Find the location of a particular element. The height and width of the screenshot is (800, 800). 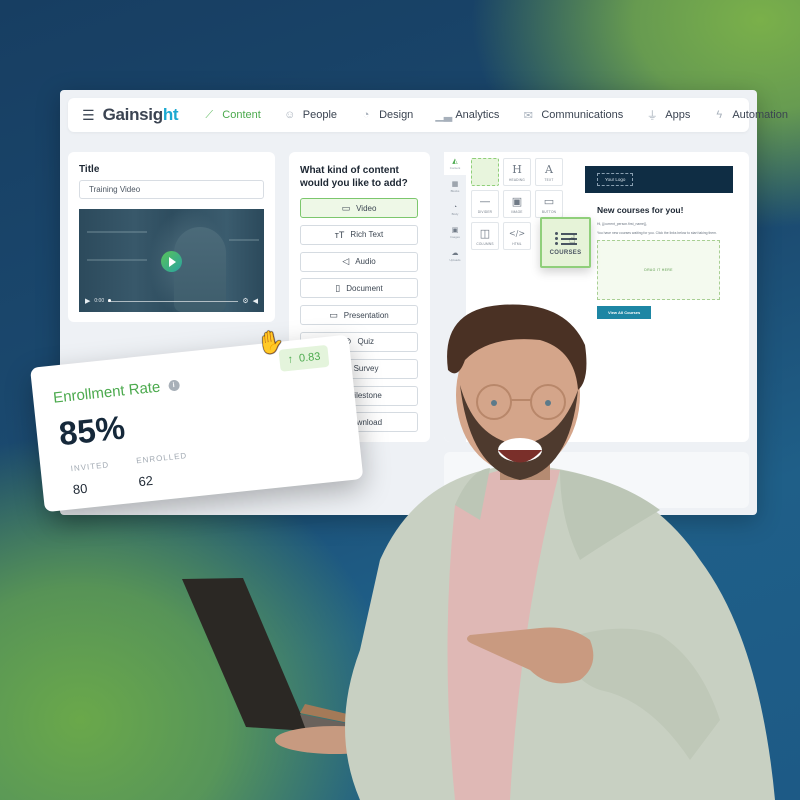

video-controls: ▶ 0:00 ⚙ ◀ is located at coordinates (171, 301).